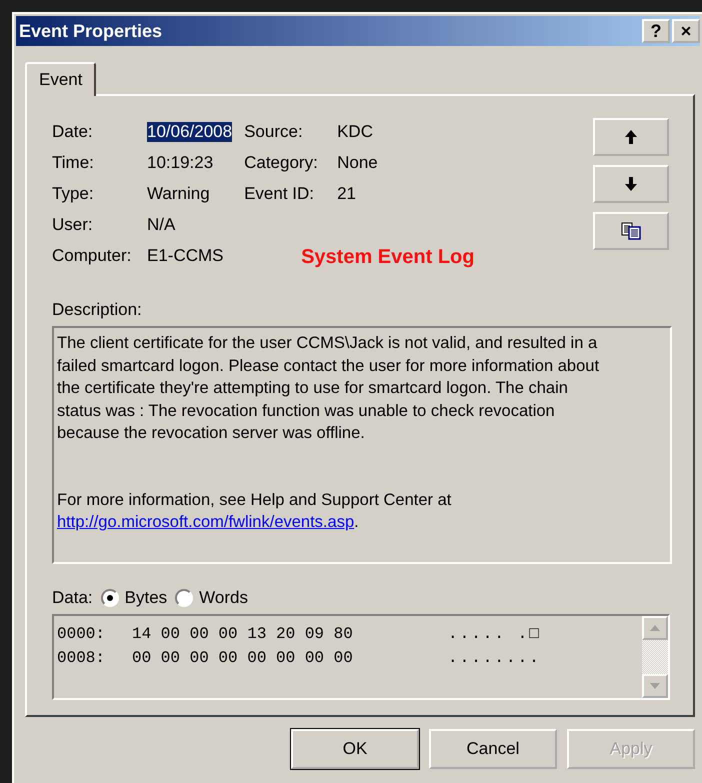  I want to click on field-value: None, so click(357, 162).